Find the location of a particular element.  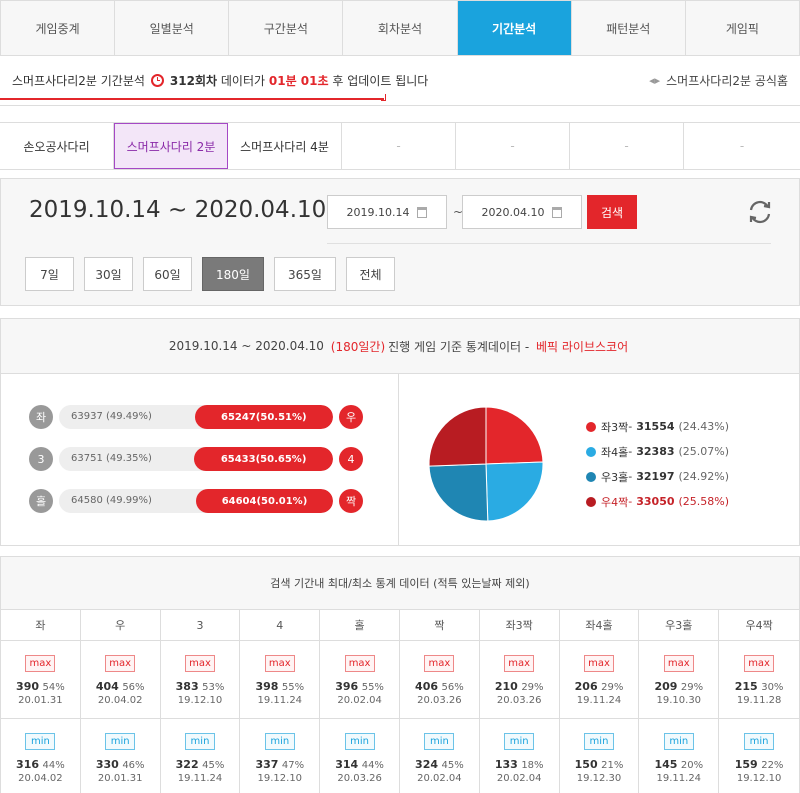

min-count: 150 is located at coordinates (586, 764).